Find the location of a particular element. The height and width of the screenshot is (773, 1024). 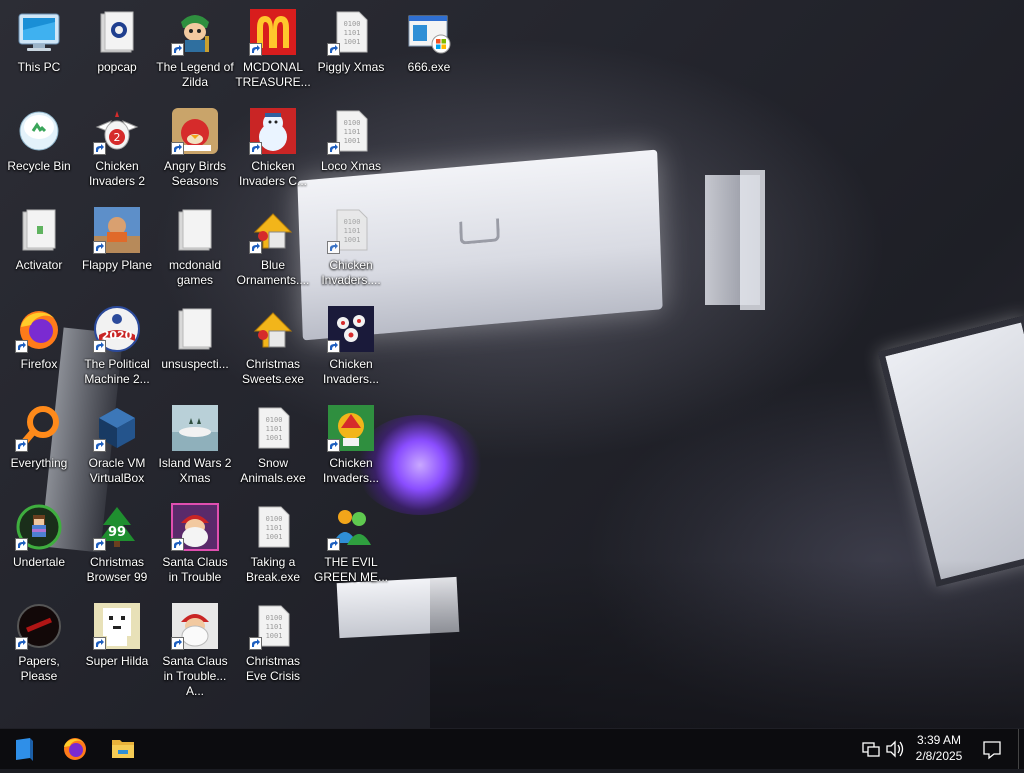

icon-label: Christmas Sweets.exe is located at coordinates (273, 371).